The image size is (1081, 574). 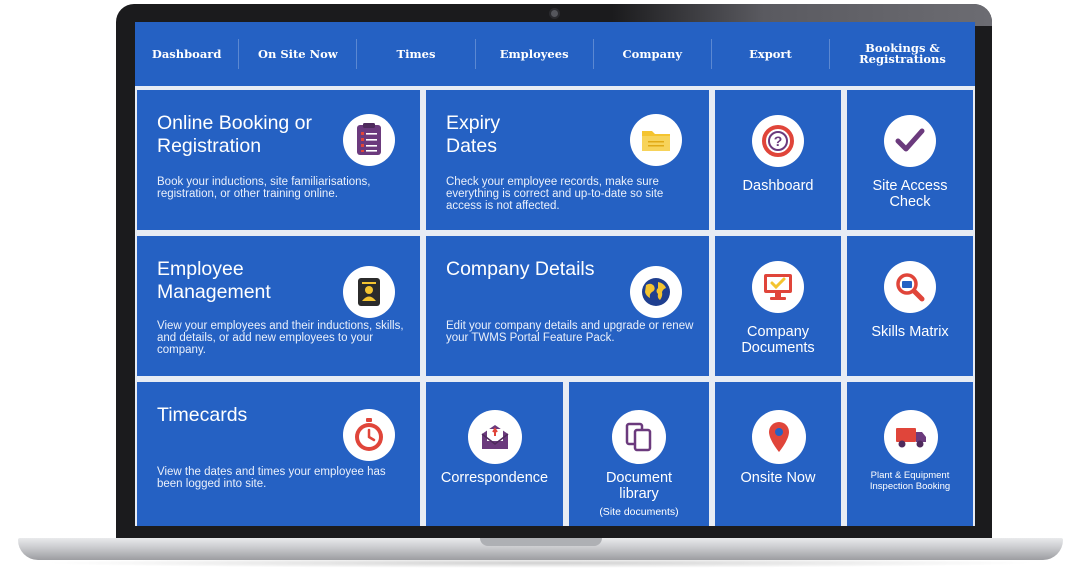 I want to click on nav-times: Times, so click(x=416, y=54).